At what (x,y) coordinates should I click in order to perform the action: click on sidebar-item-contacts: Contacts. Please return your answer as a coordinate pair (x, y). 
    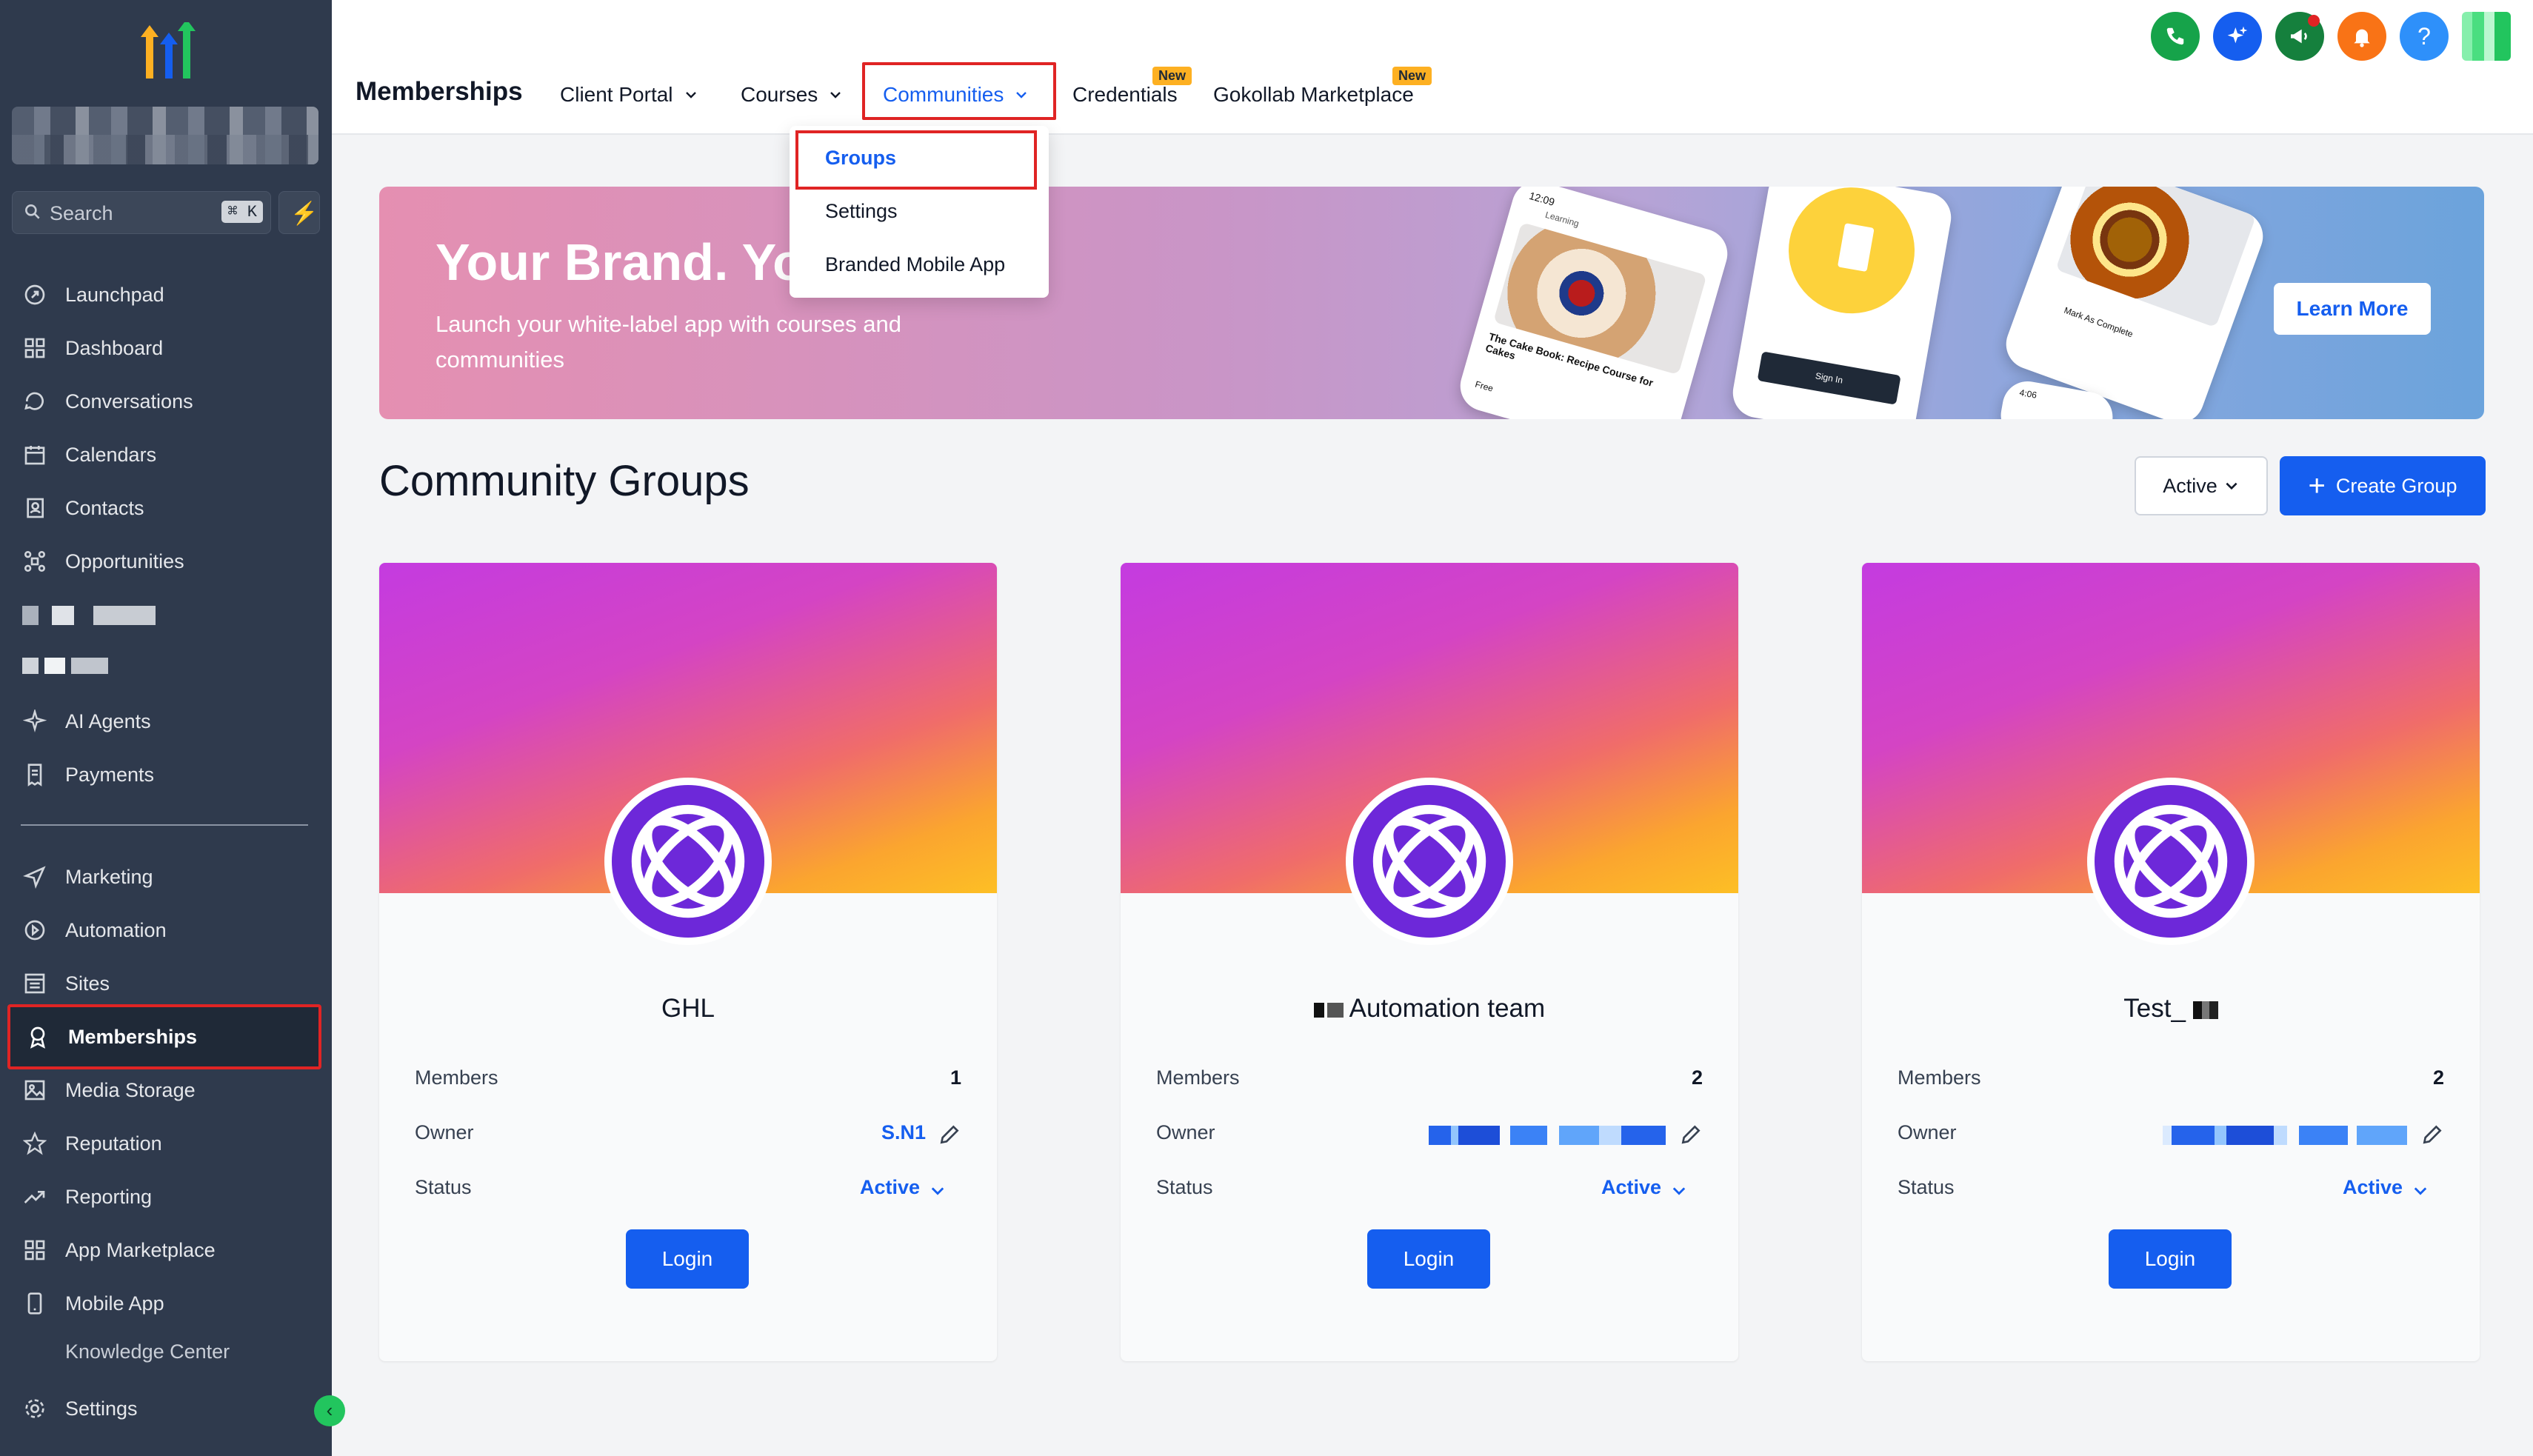
    Looking at the image, I should click on (169, 508).